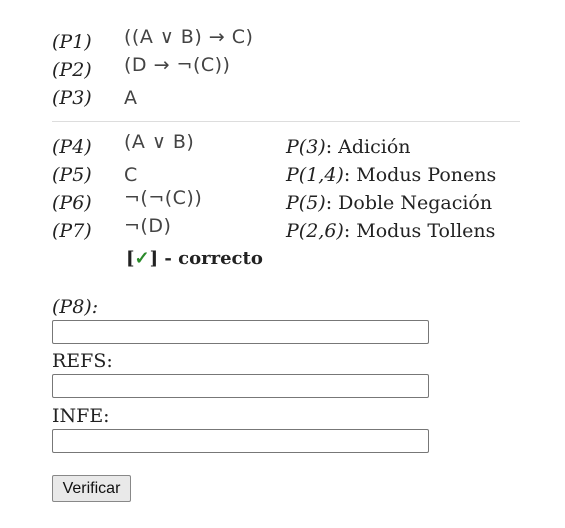  Describe the element at coordinates (81, 416) in the screenshot. I see `infe-field-label: INFE:` at that location.